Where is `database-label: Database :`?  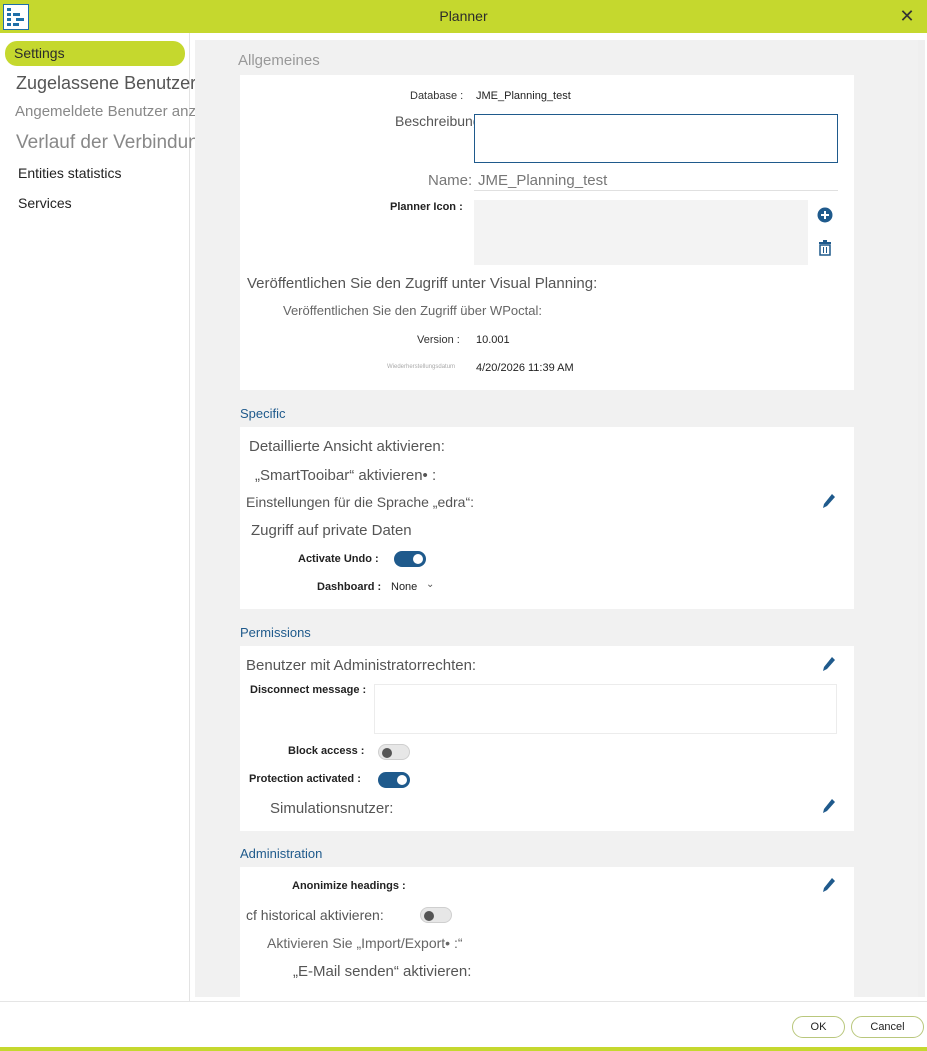
database-label: Database : is located at coordinates (437, 96).